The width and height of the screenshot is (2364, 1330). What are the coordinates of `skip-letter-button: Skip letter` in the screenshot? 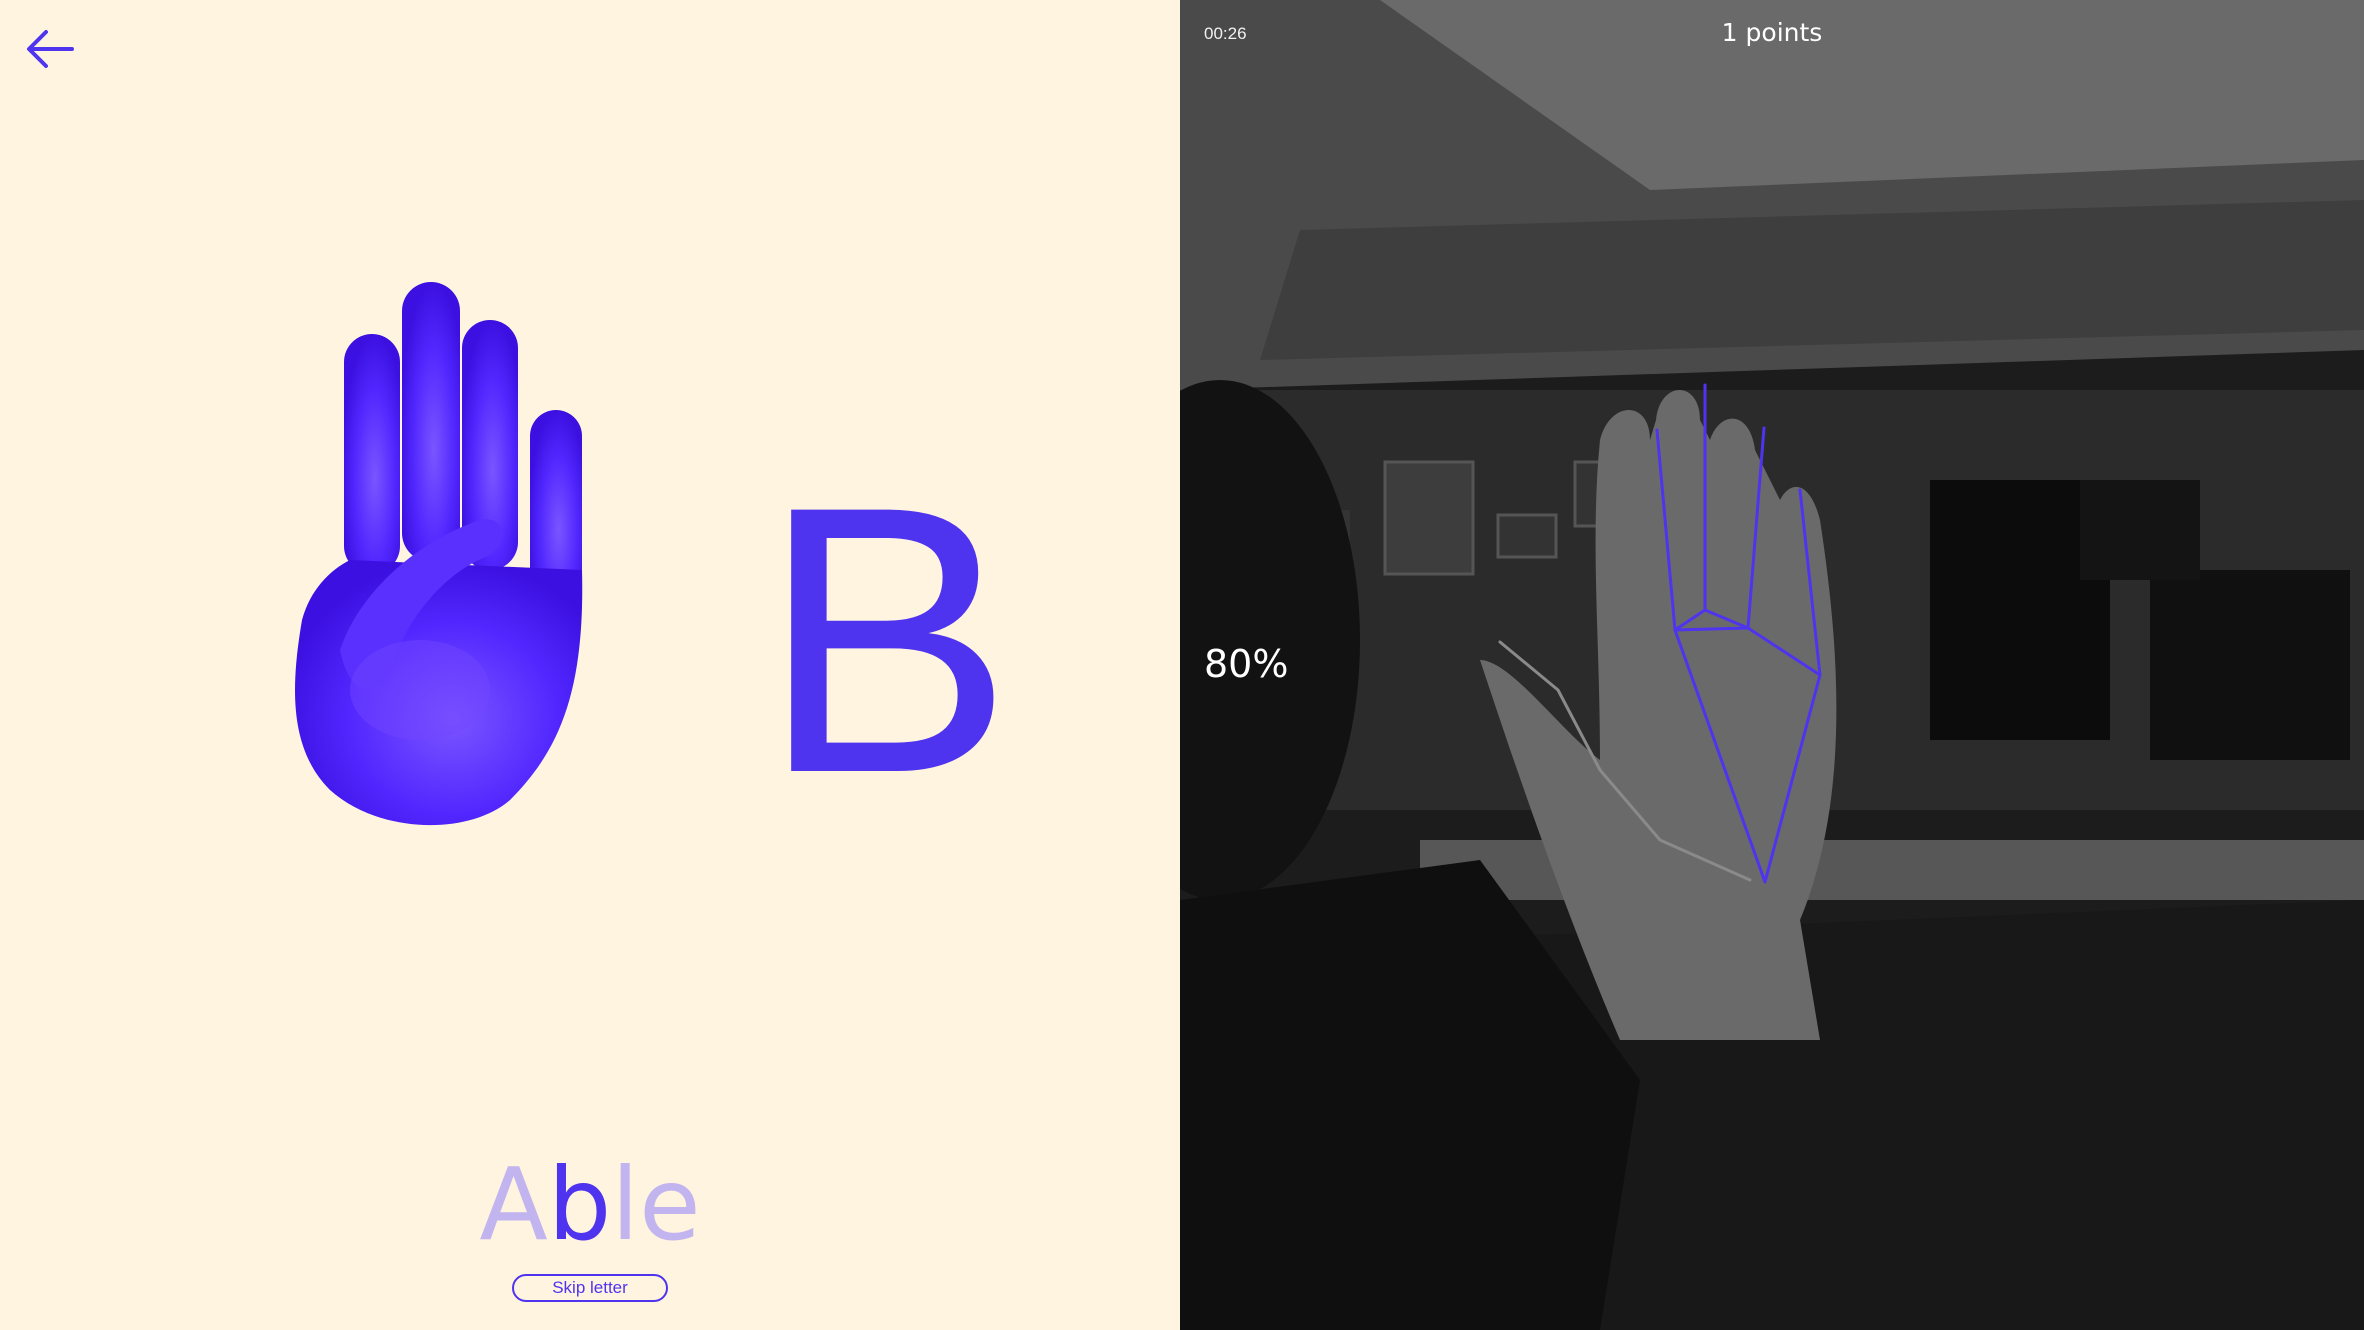 It's located at (590, 1288).